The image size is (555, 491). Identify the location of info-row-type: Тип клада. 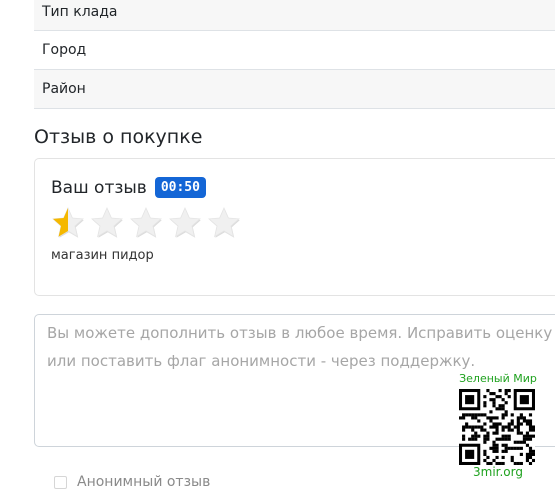
(294, 15).